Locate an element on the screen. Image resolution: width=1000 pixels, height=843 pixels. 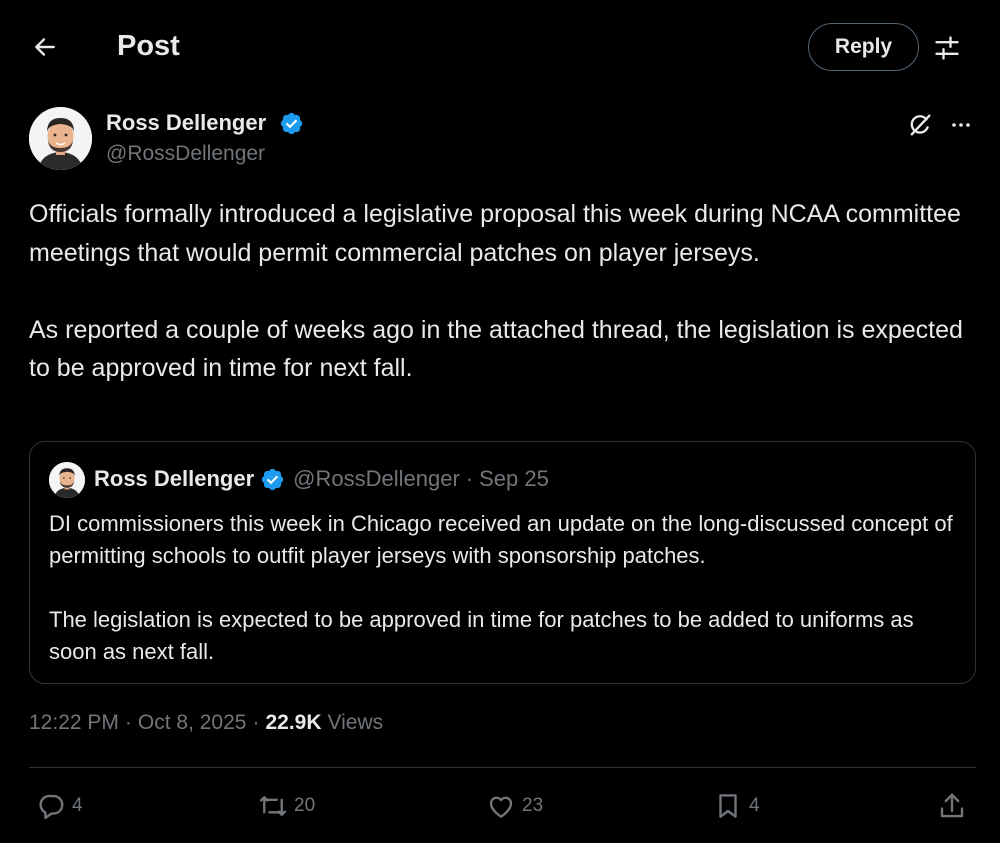
settings-button is located at coordinates (947, 48).